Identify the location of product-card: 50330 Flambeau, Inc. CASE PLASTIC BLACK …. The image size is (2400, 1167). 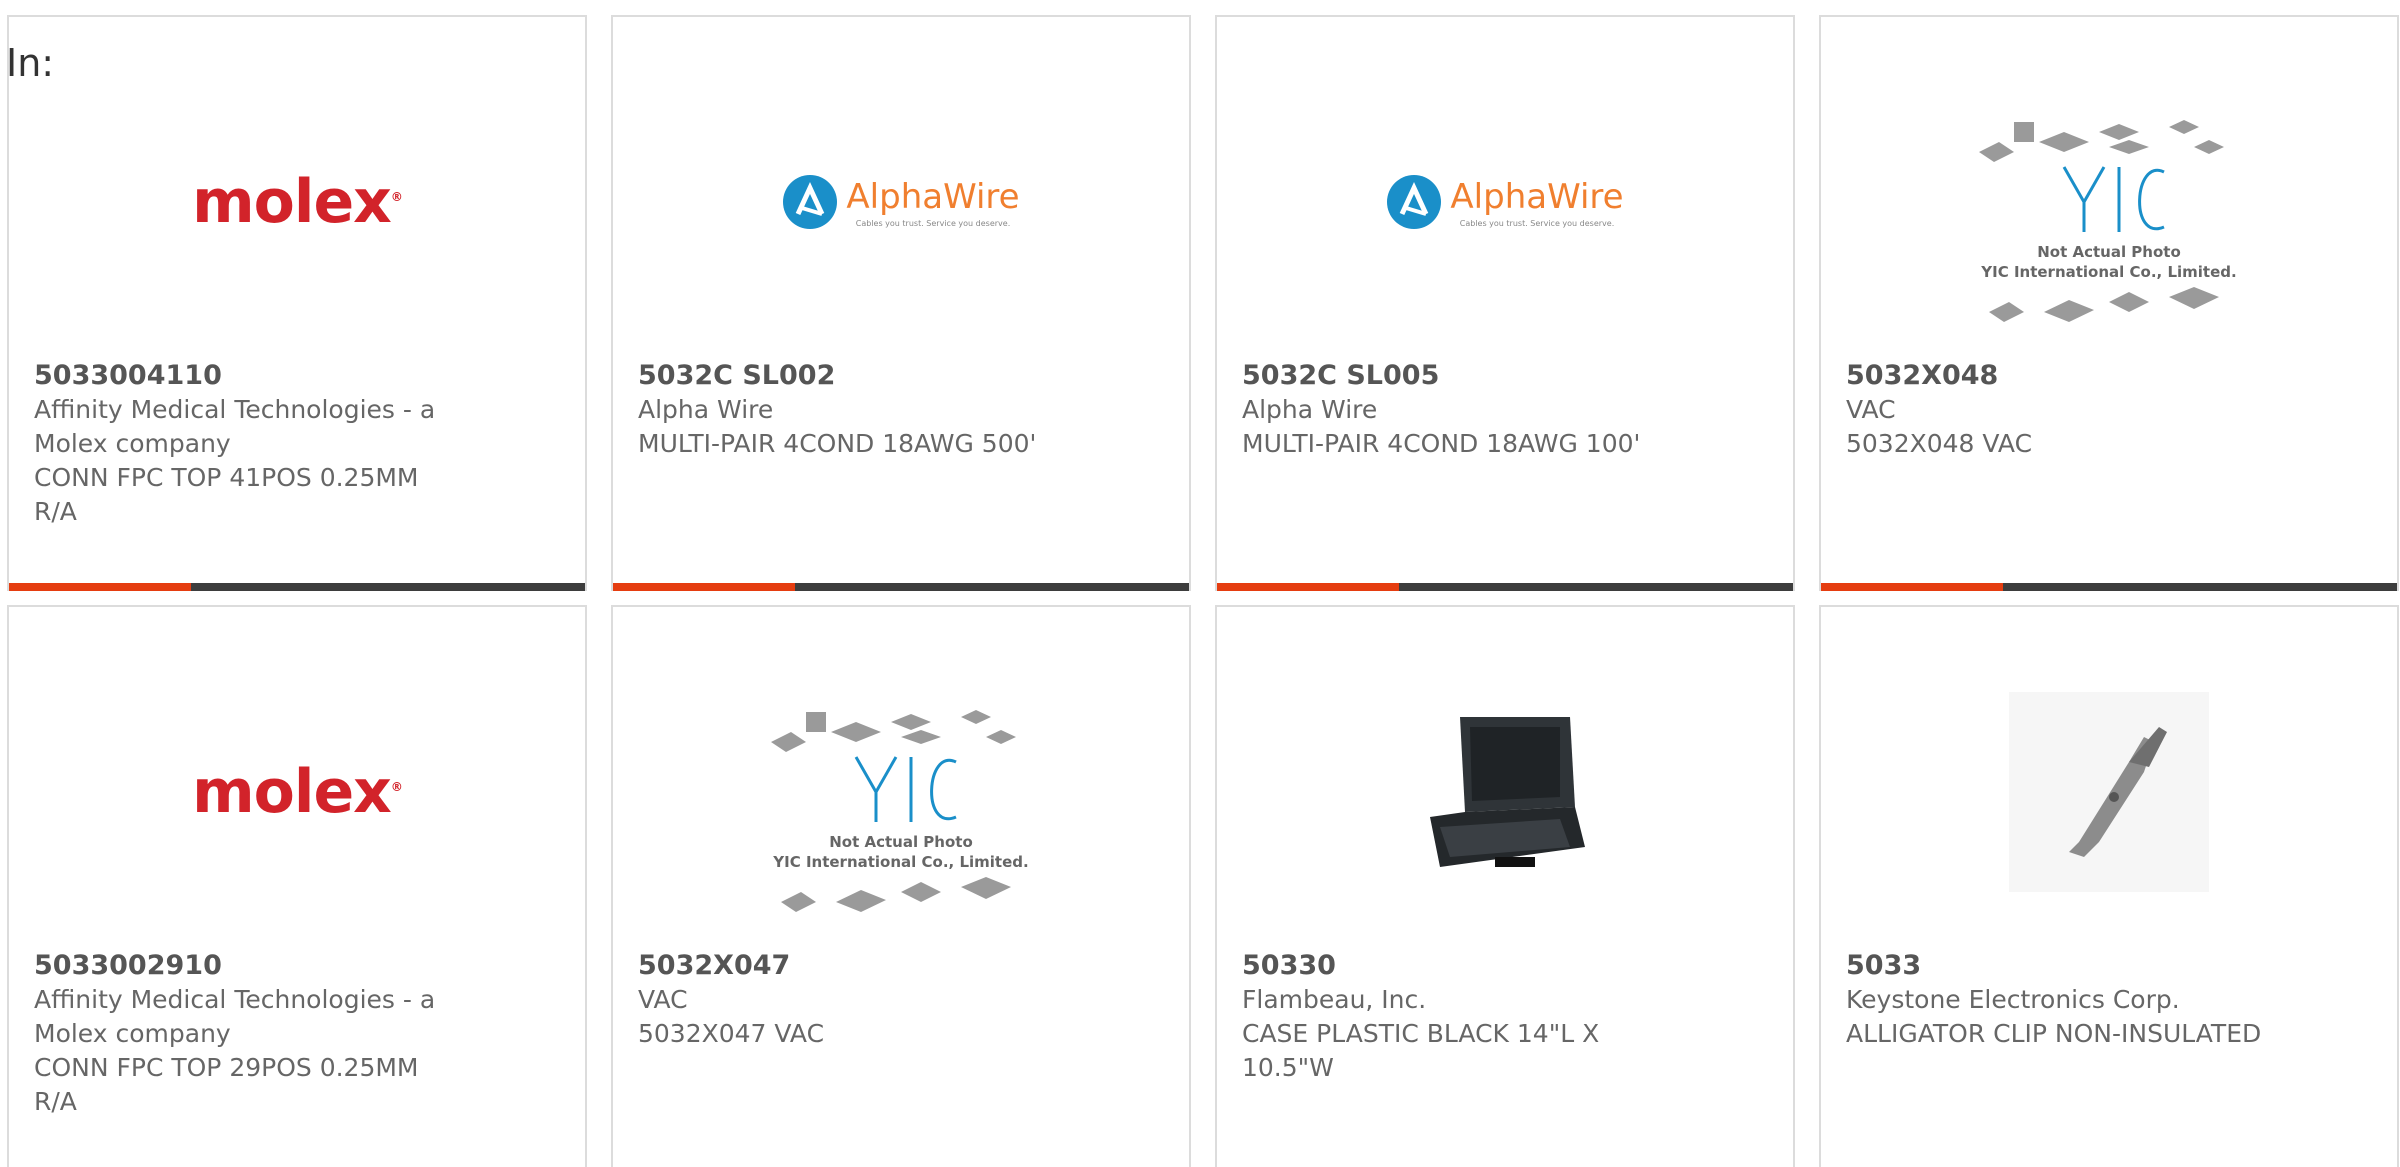
(1505, 886).